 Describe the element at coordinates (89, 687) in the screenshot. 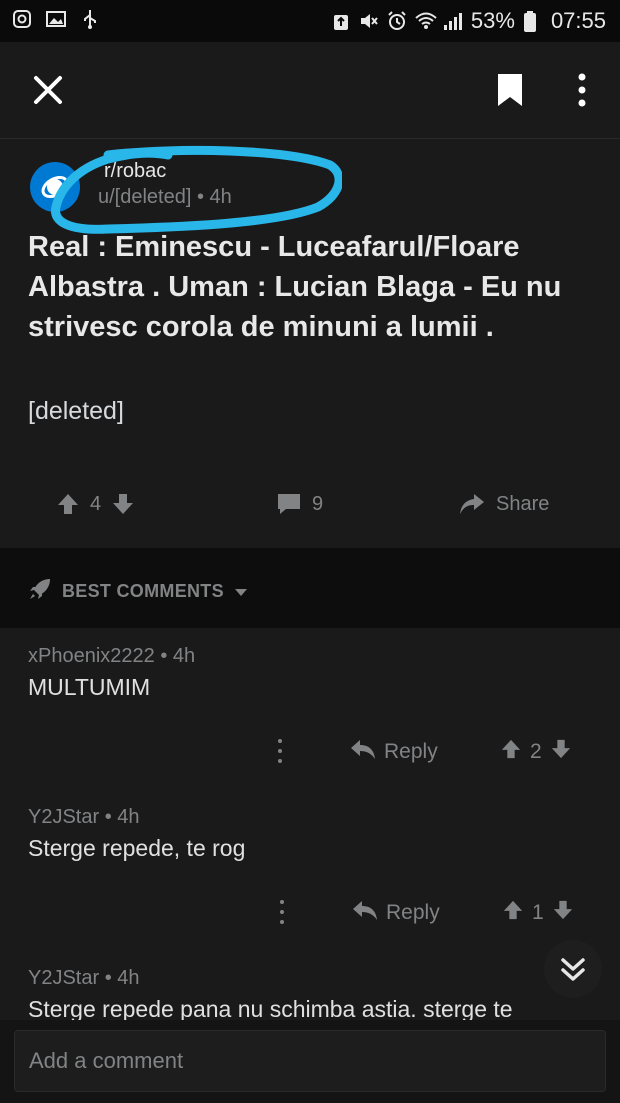

I see `comment-text: MULTUMIM` at that location.